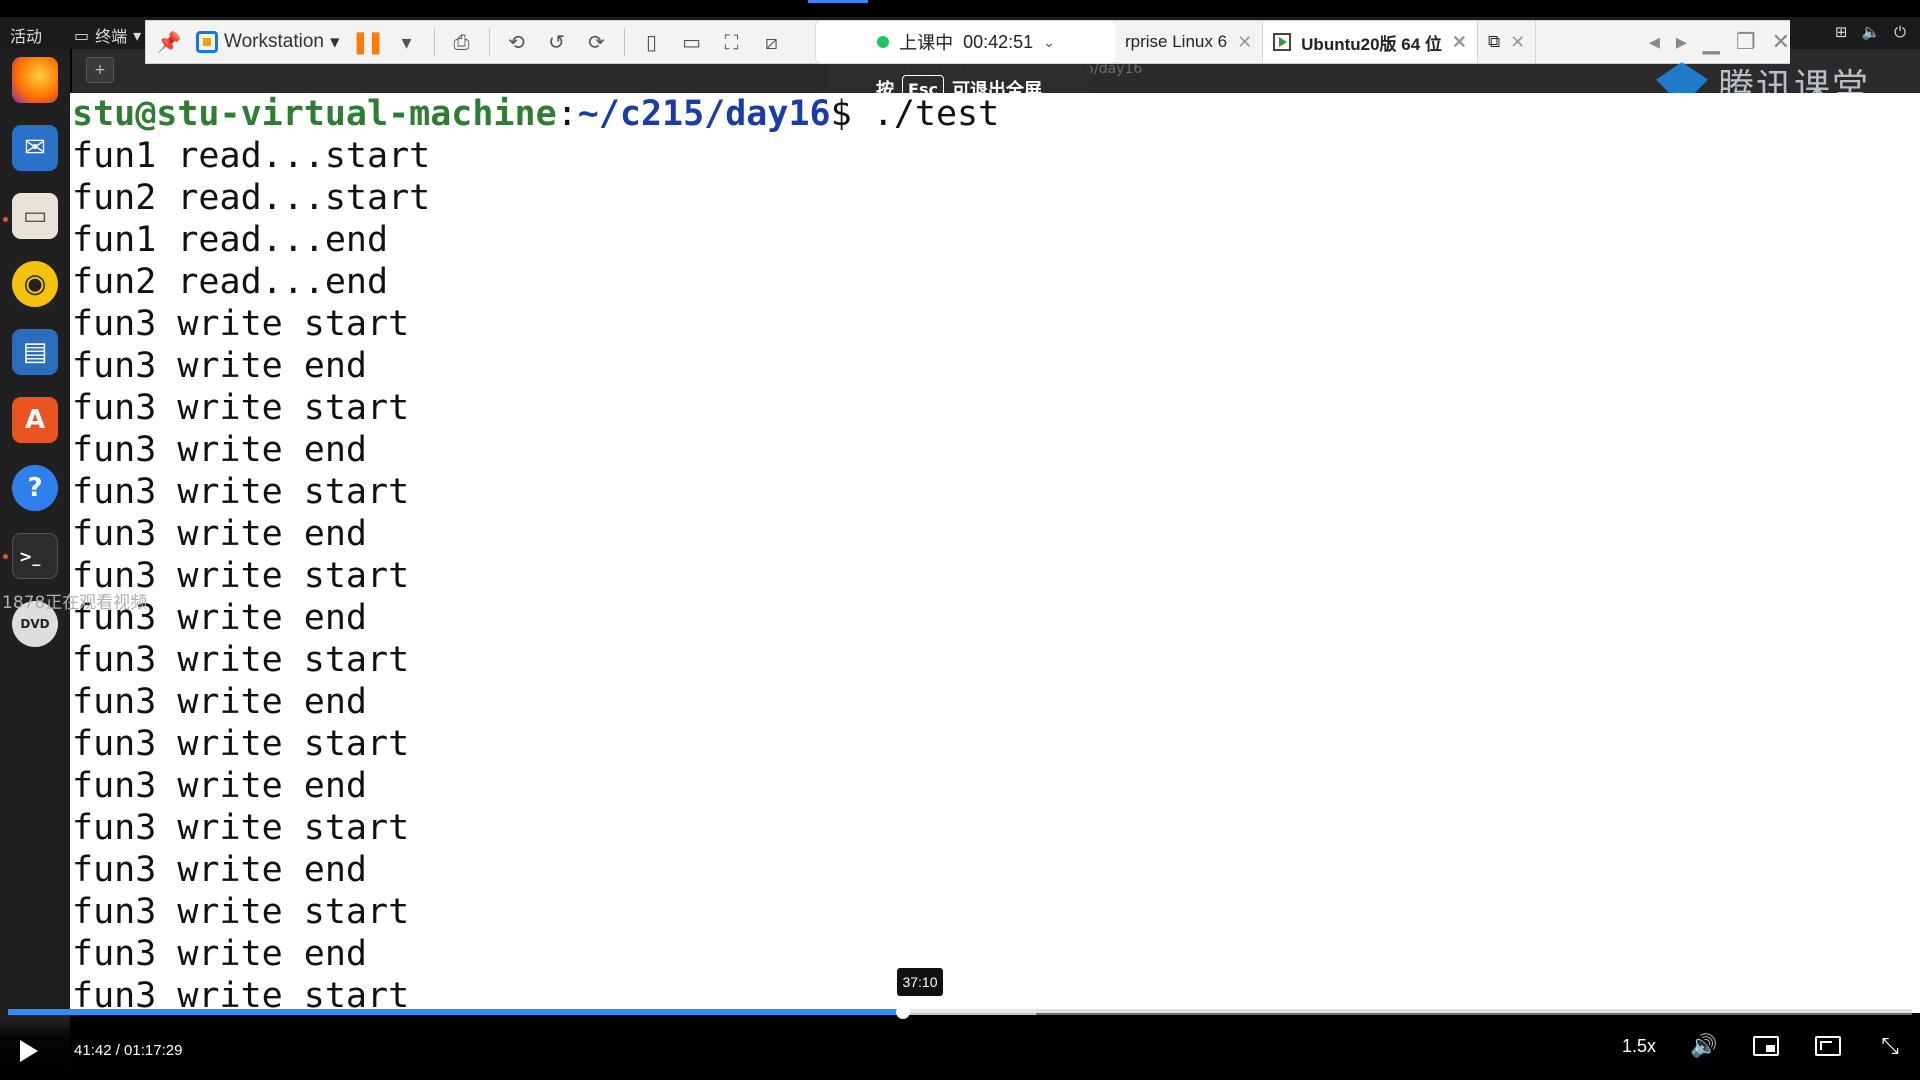 This screenshot has height=1080, width=1920. Describe the element at coordinates (82, 35) in the screenshot. I see `terminal-menu-icon: ▭` at that location.